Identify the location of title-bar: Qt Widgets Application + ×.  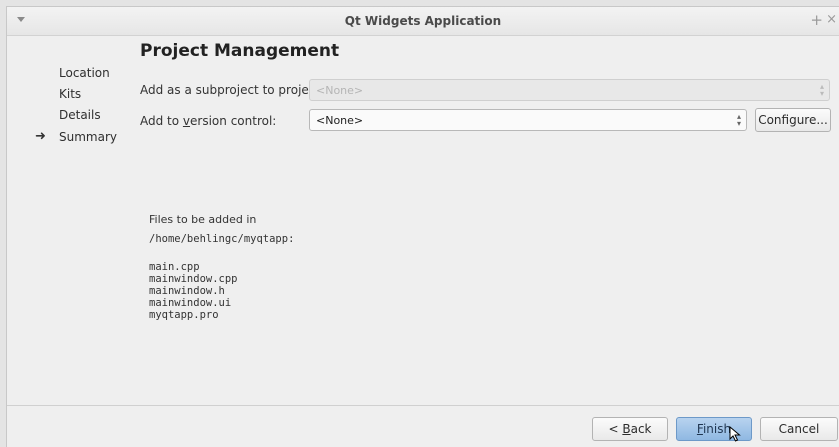
(423, 21).